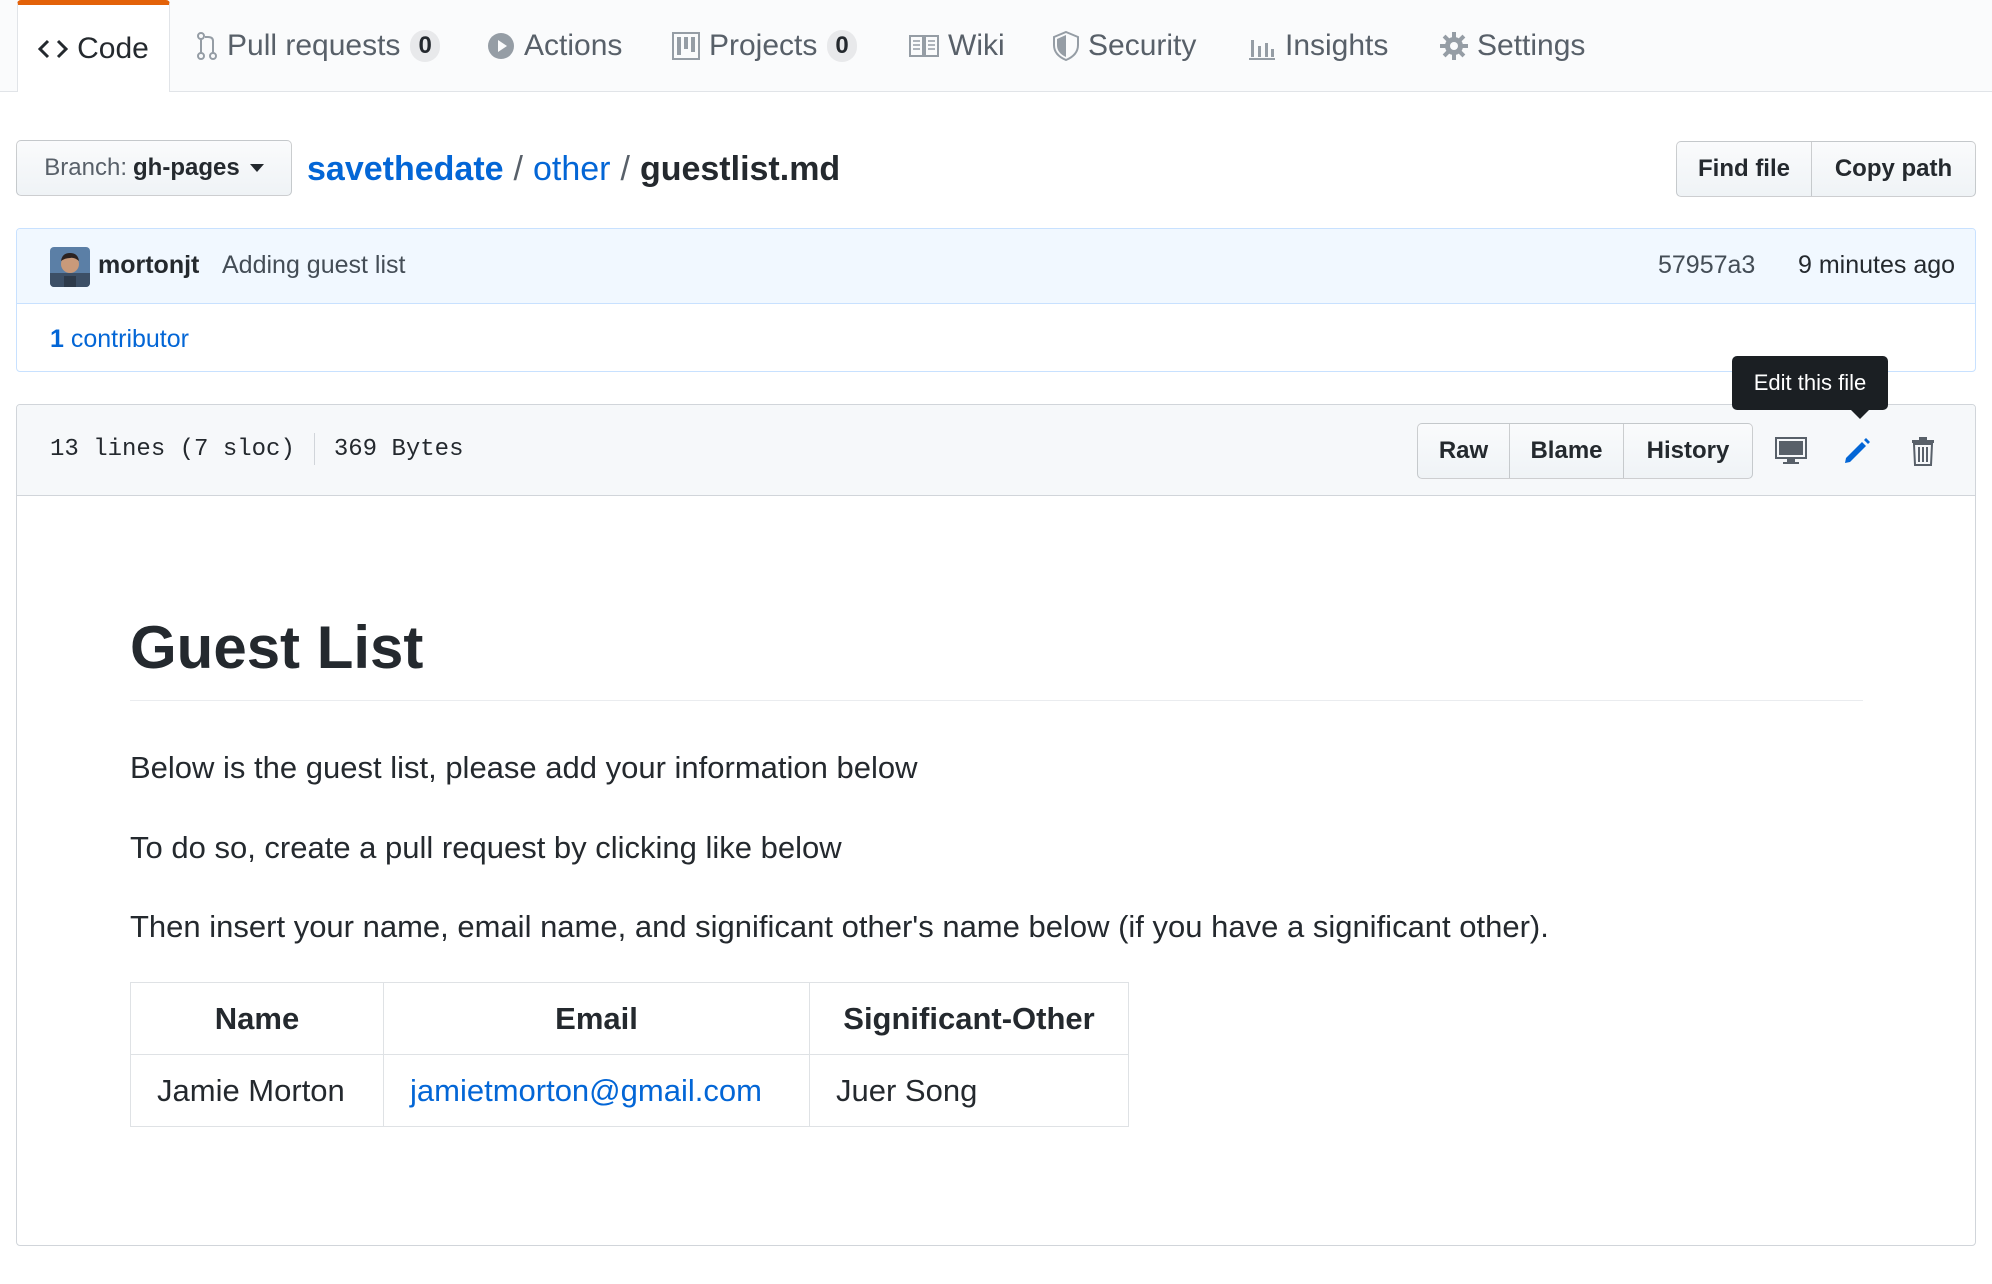 This screenshot has width=1992, height=1284. What do you see at coordinates (129, 339) in the screenshot?
I see `contributors-label: contributor` at bounding box center [129, 339].